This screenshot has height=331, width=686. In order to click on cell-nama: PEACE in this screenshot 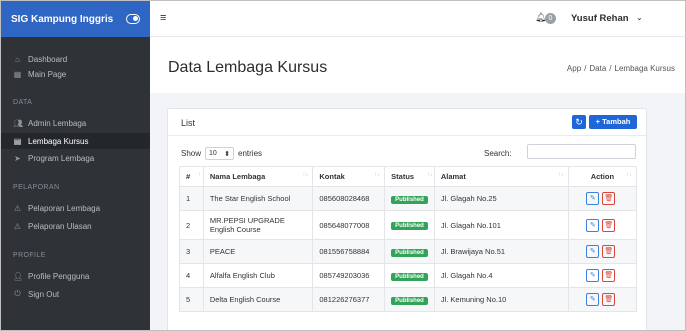, I will do `click(258, 251)`.